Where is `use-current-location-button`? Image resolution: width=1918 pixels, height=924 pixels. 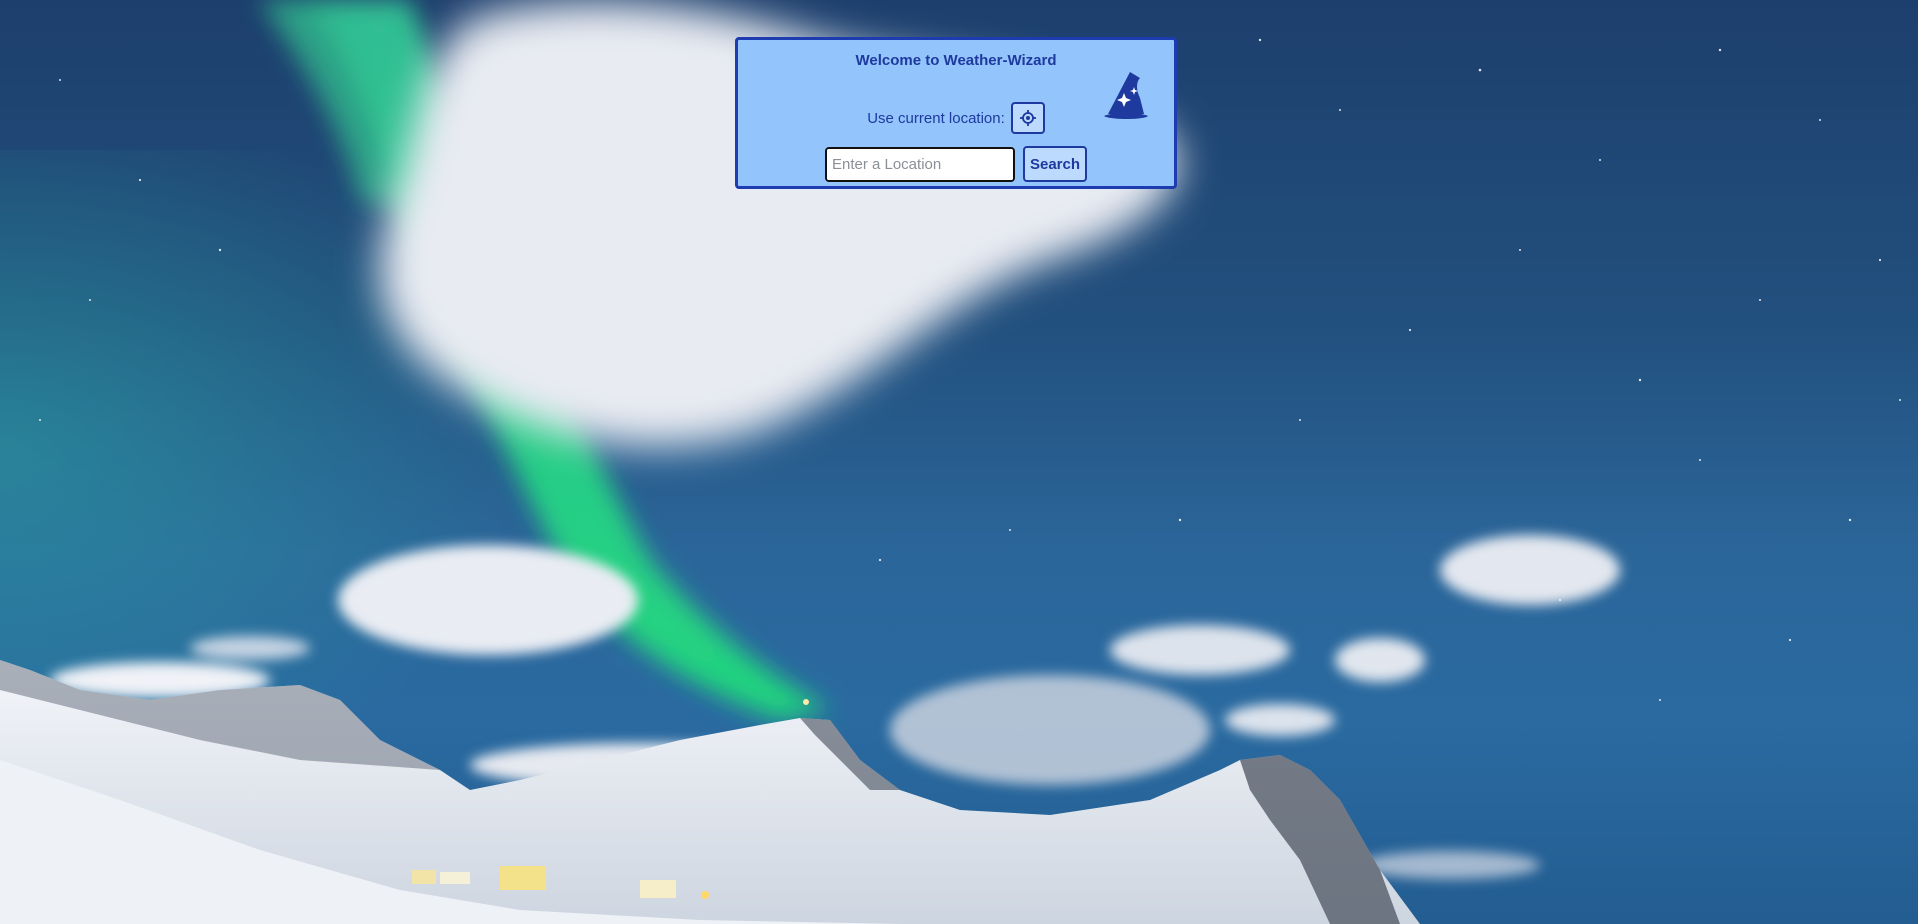 use-current-location-button is located at coordinates (1027, 118).